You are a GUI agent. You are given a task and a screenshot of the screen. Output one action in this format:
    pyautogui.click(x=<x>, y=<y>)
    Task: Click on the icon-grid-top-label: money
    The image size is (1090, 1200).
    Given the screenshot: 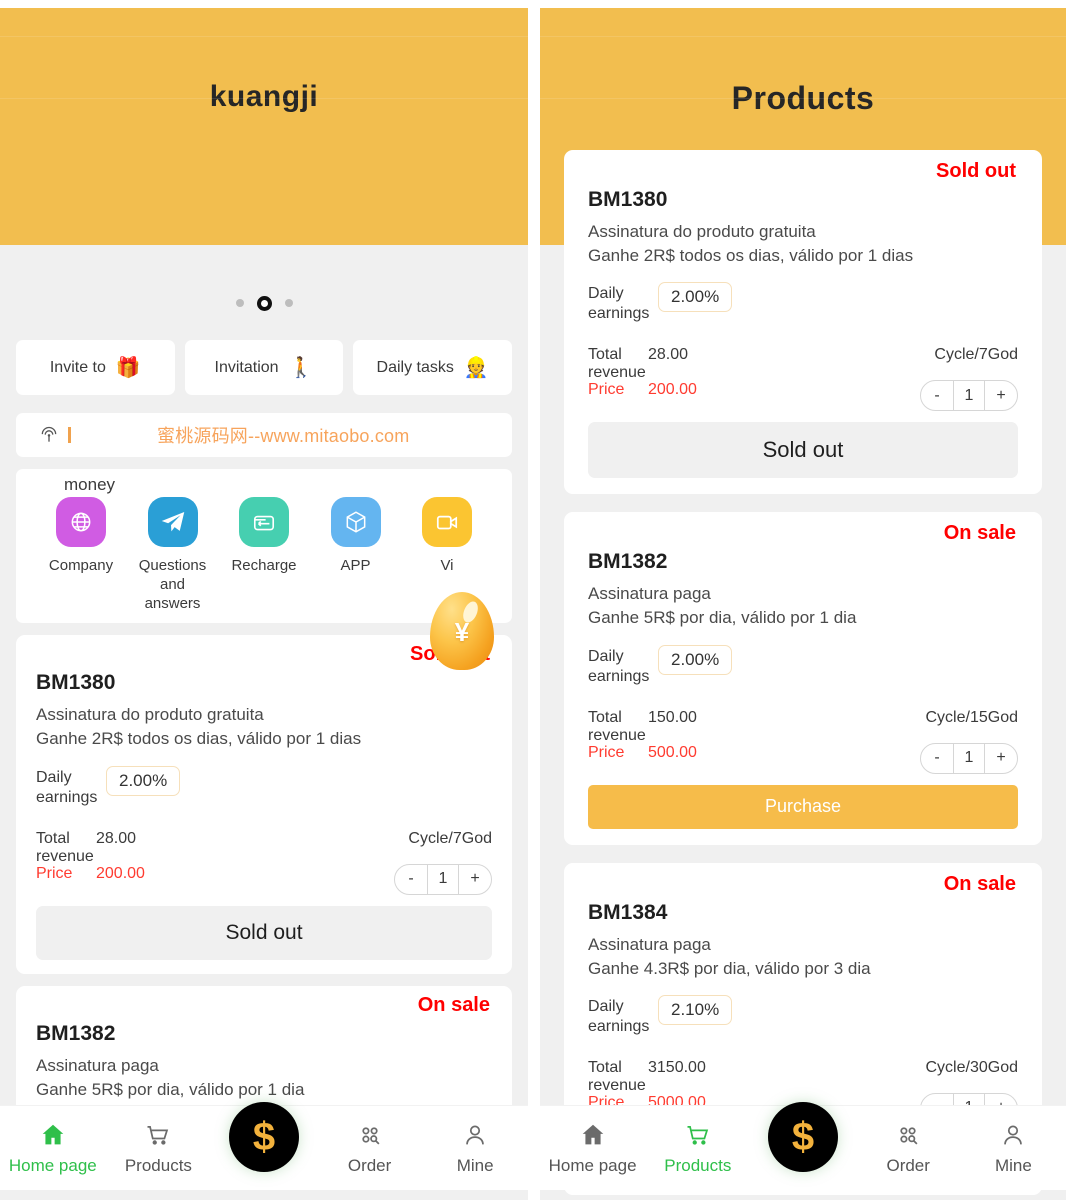 What is the action you would take?
    pyautogui.click(x=90, y=484)
    